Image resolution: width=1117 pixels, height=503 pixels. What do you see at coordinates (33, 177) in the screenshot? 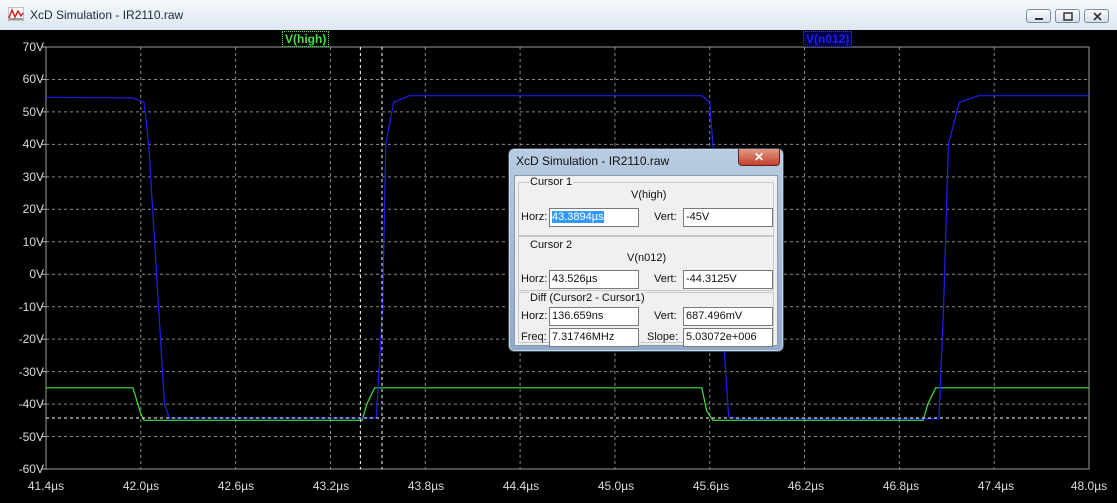
I see `y-tick-label: 30V` at bounding box center [33, 177].